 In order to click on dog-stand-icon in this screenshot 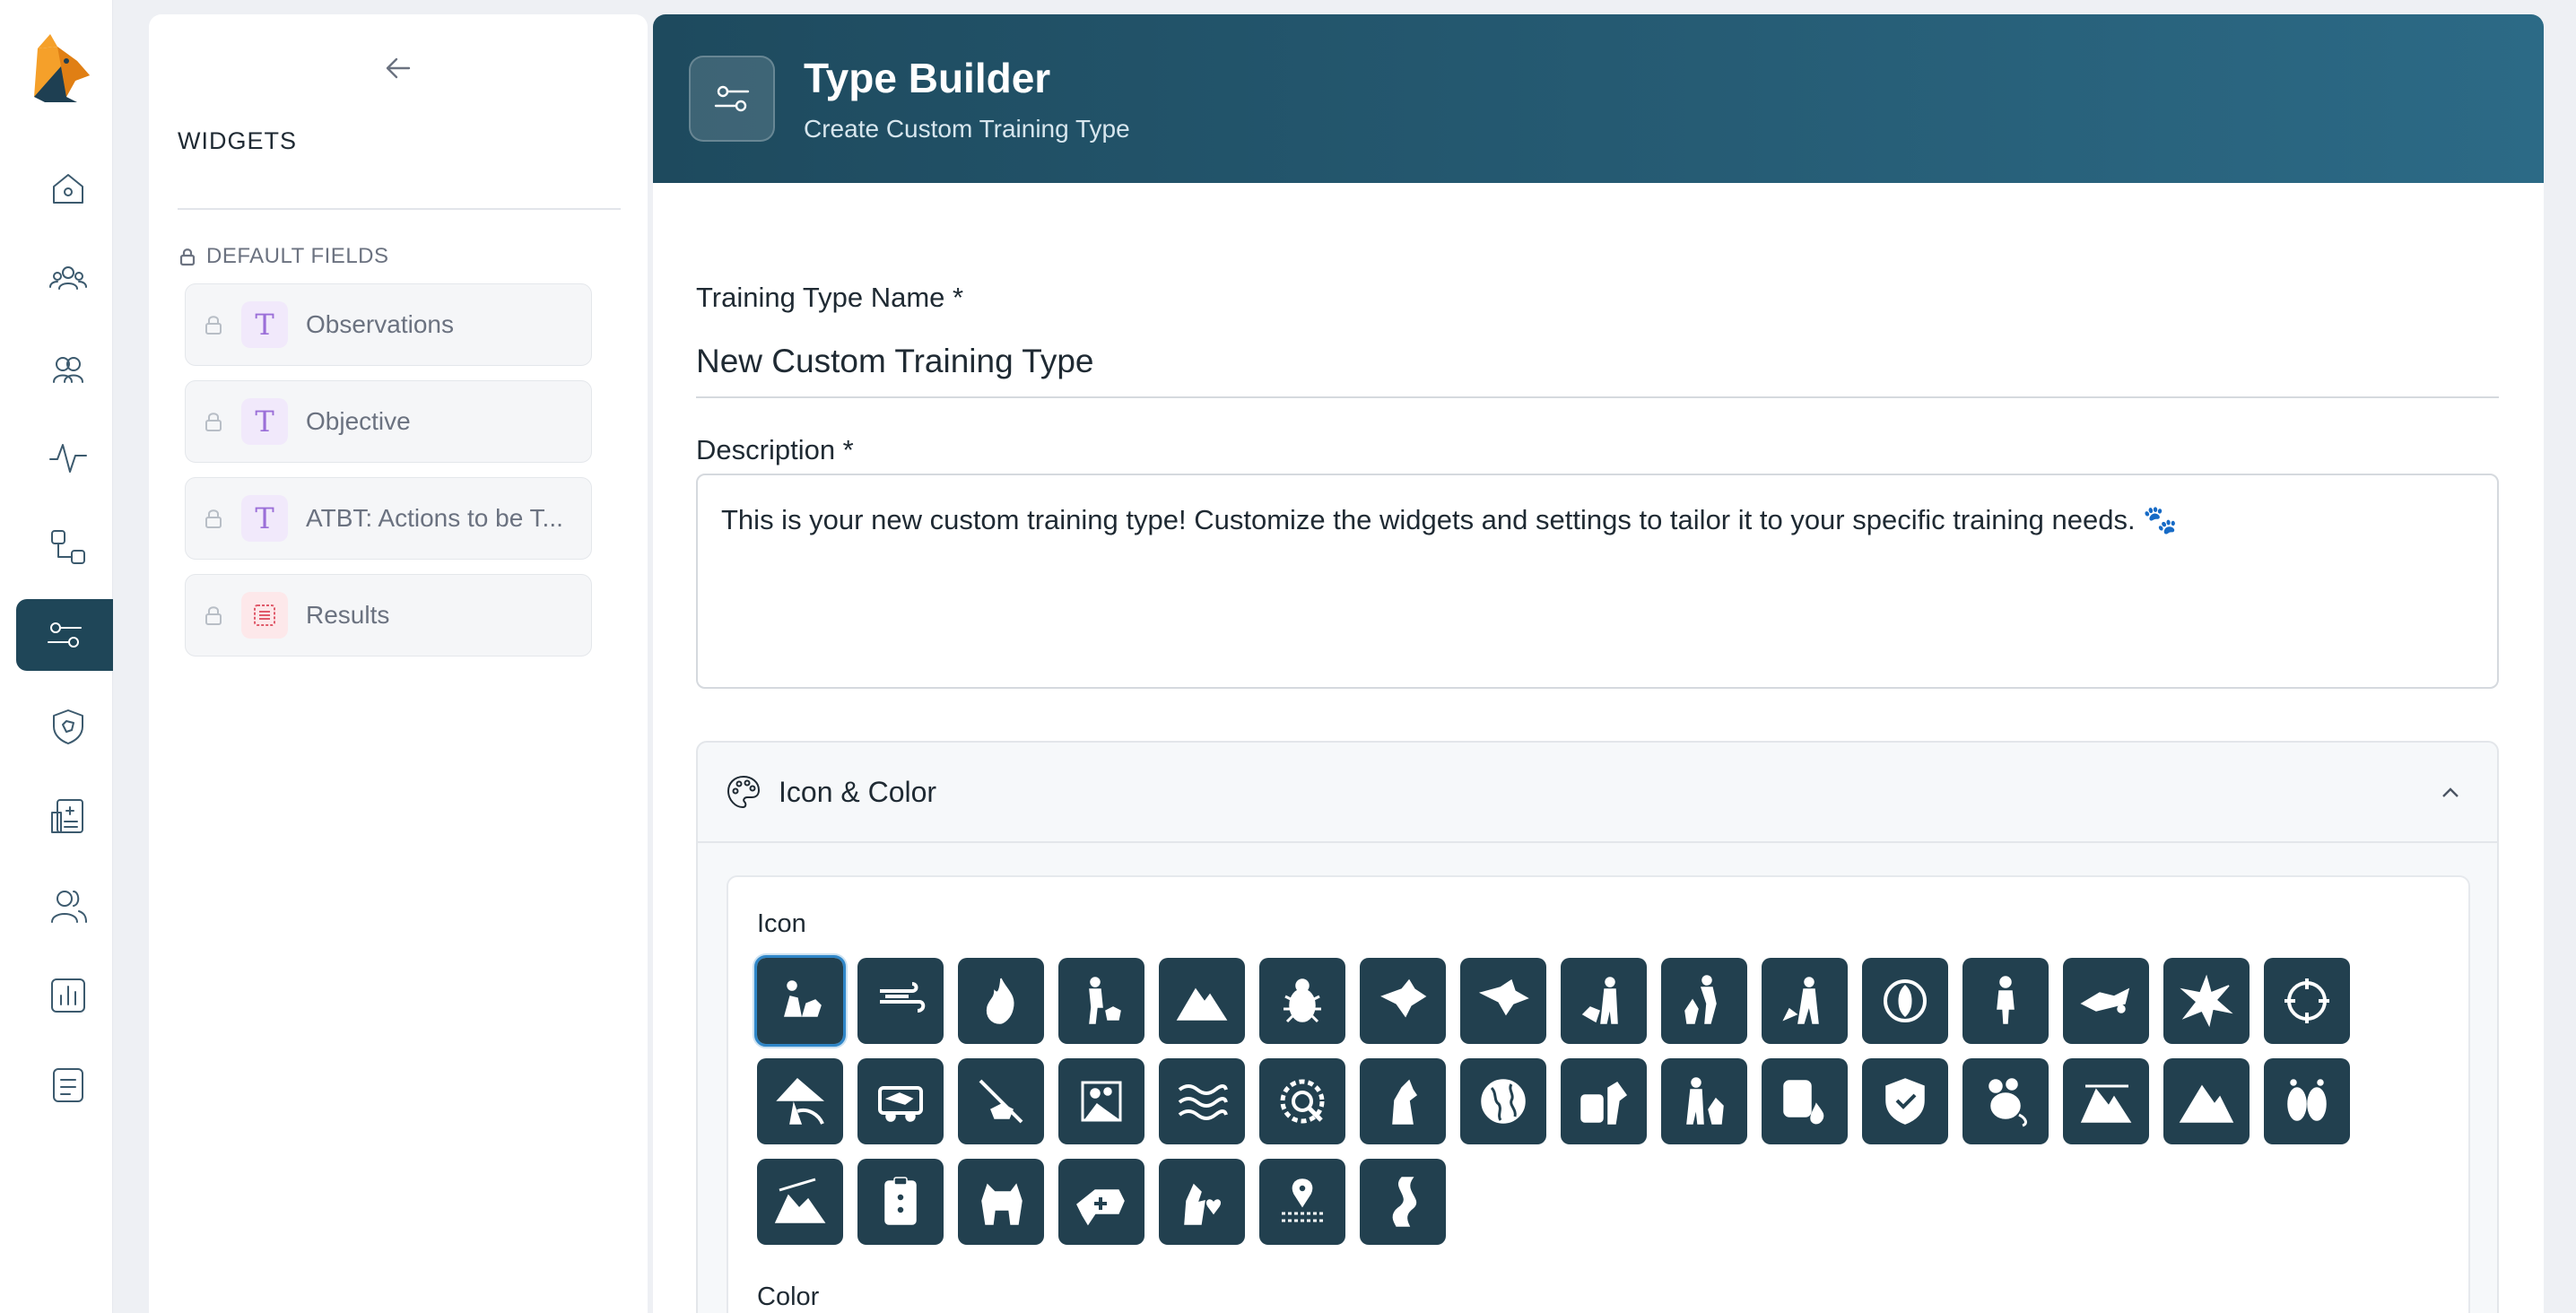, I will do `click(1002, 1204)`.